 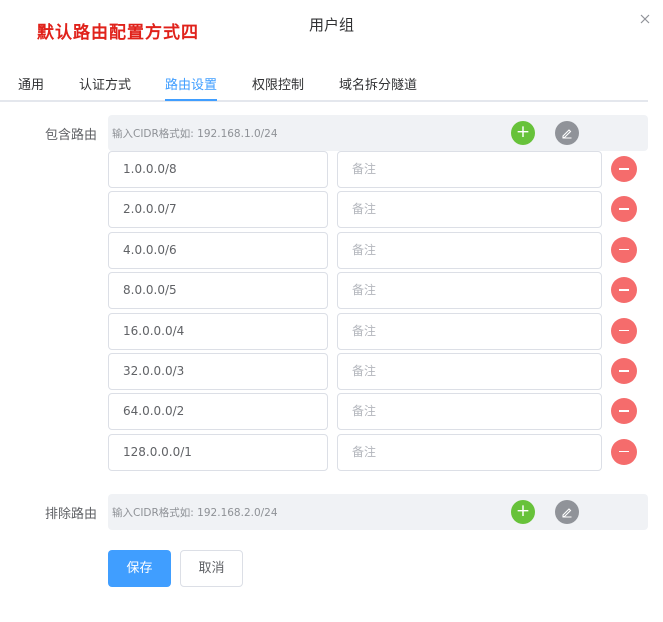 I want to click on edit-include-routes-button, so click(x=567, y=133).